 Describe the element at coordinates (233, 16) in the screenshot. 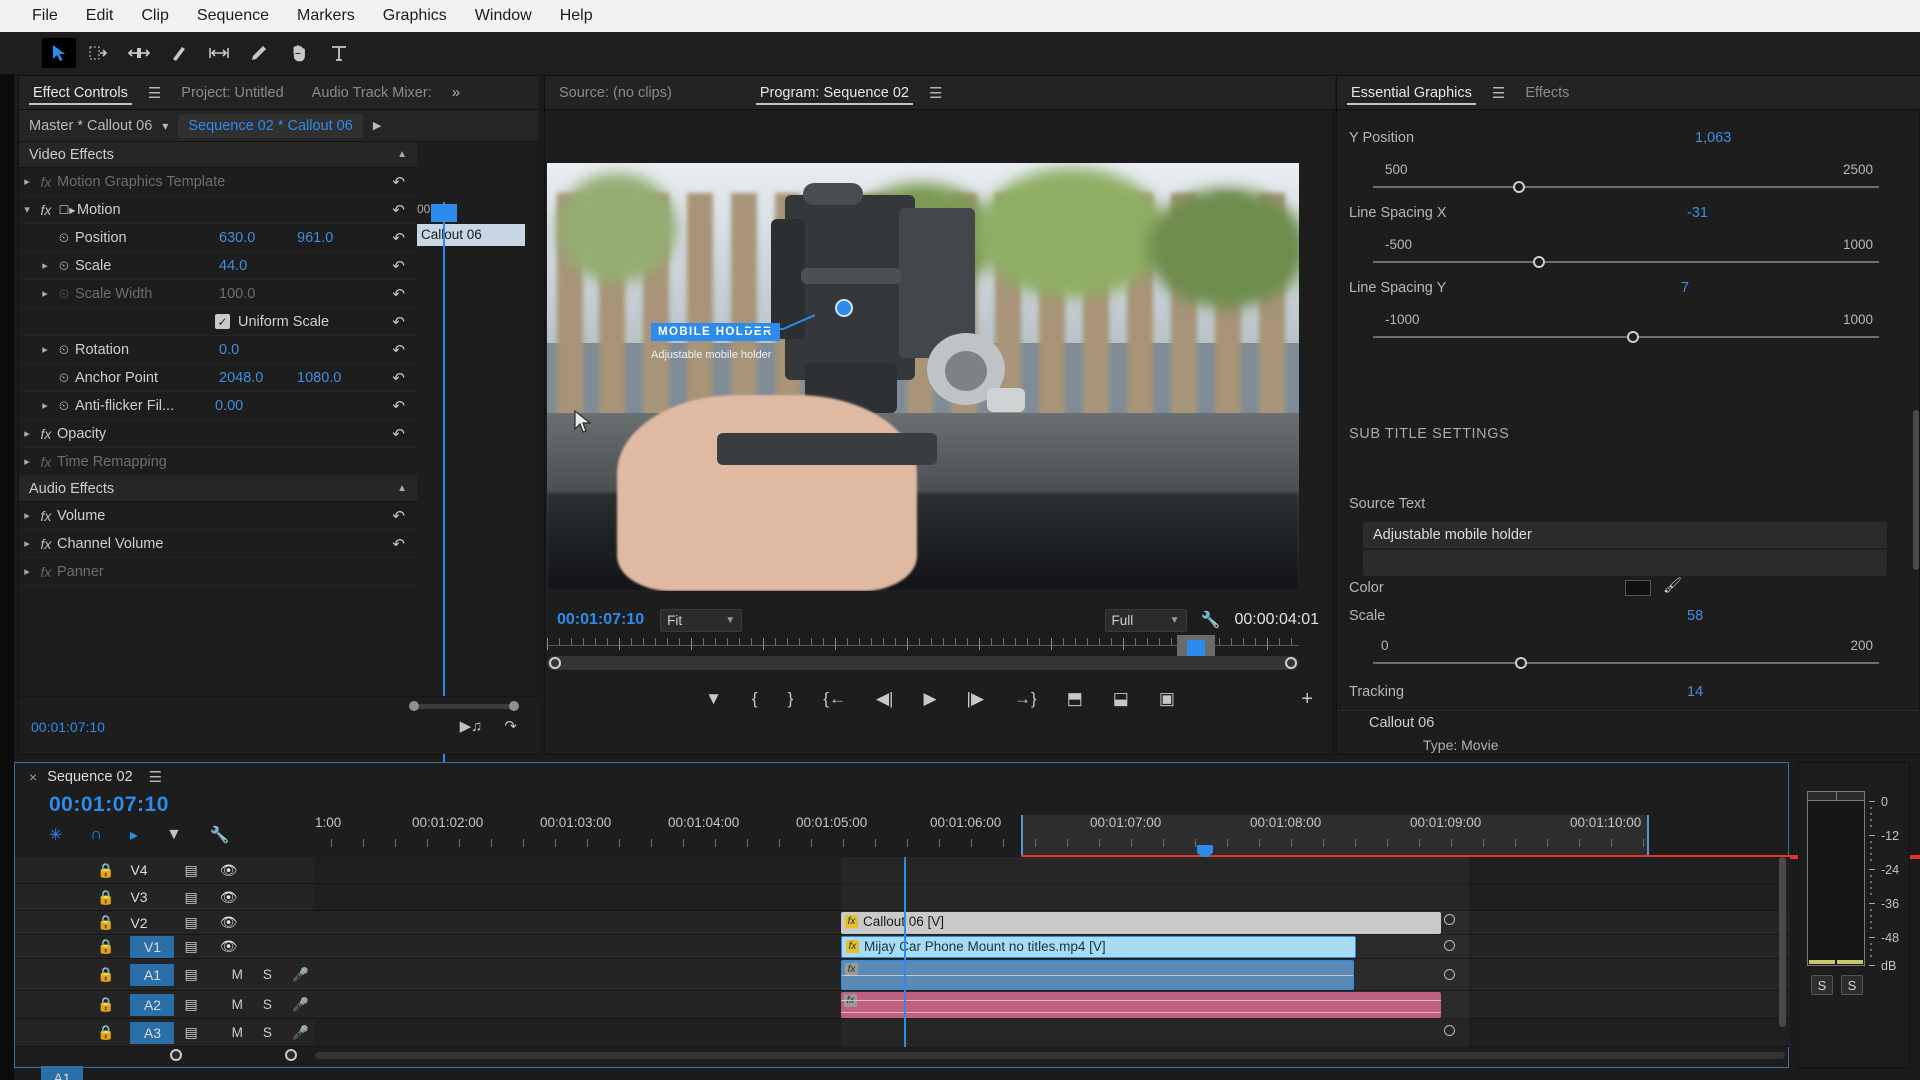

I see `menu-item-sequence: Sequence` at that location.